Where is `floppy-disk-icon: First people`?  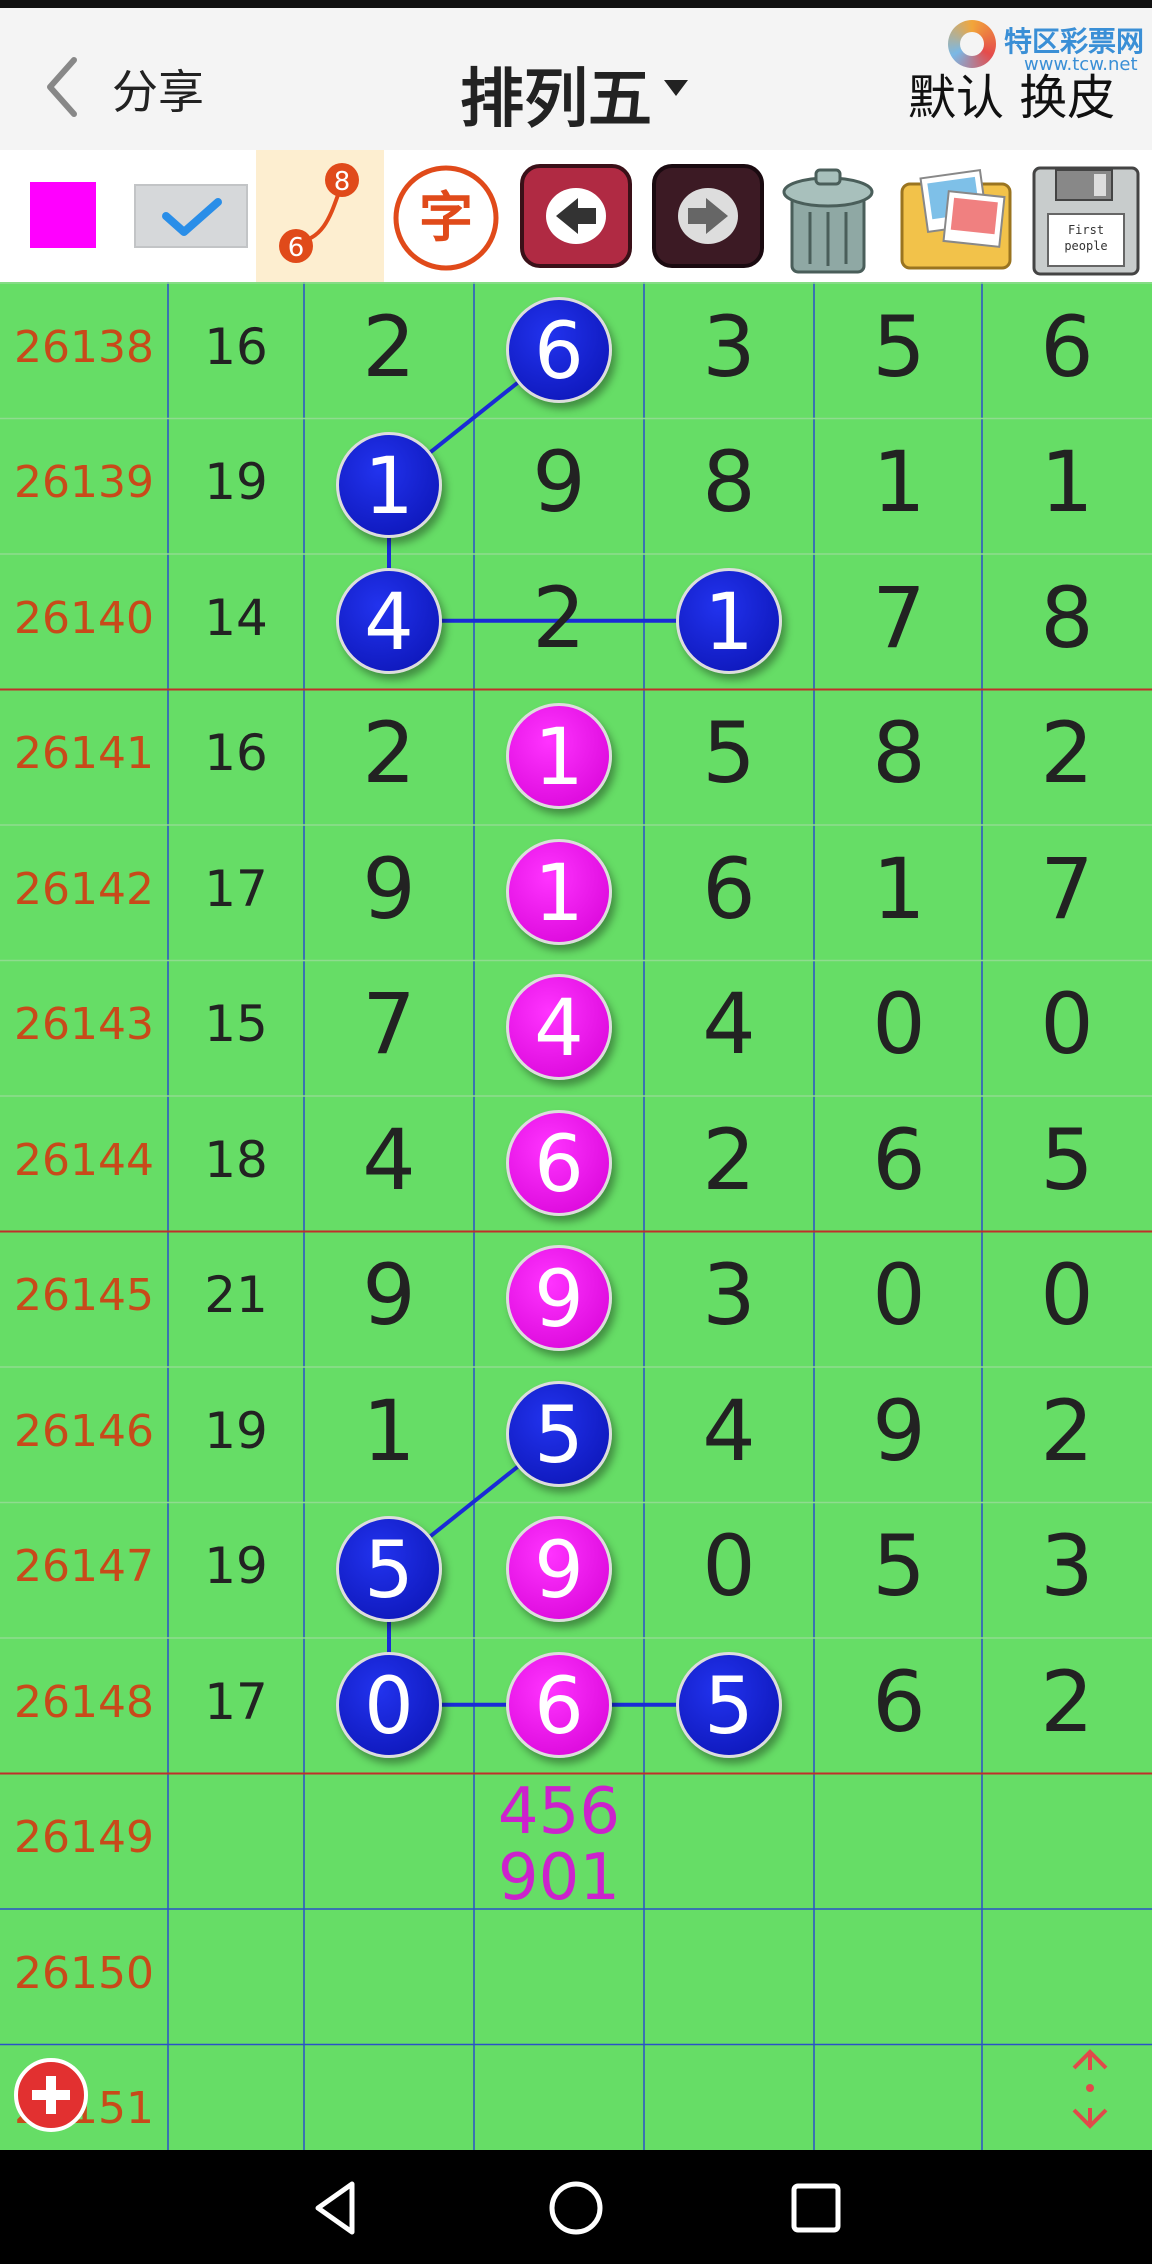
floppy-disk-icon: First people is located at coordinates (1086, 221).